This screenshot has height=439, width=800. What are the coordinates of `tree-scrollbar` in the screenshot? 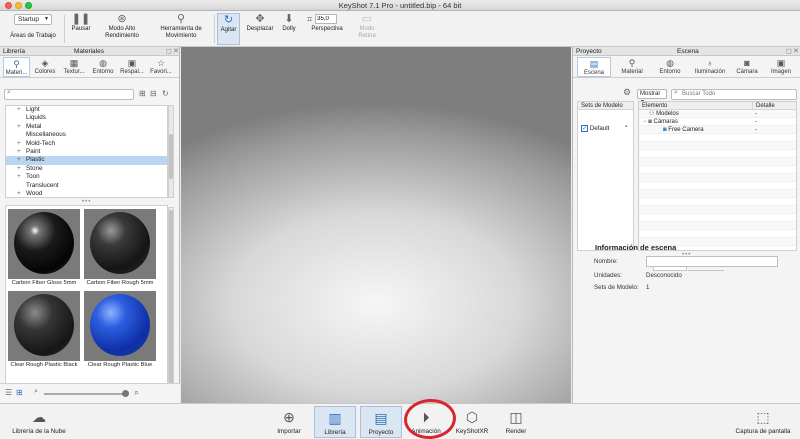 It's located at (171, 151).